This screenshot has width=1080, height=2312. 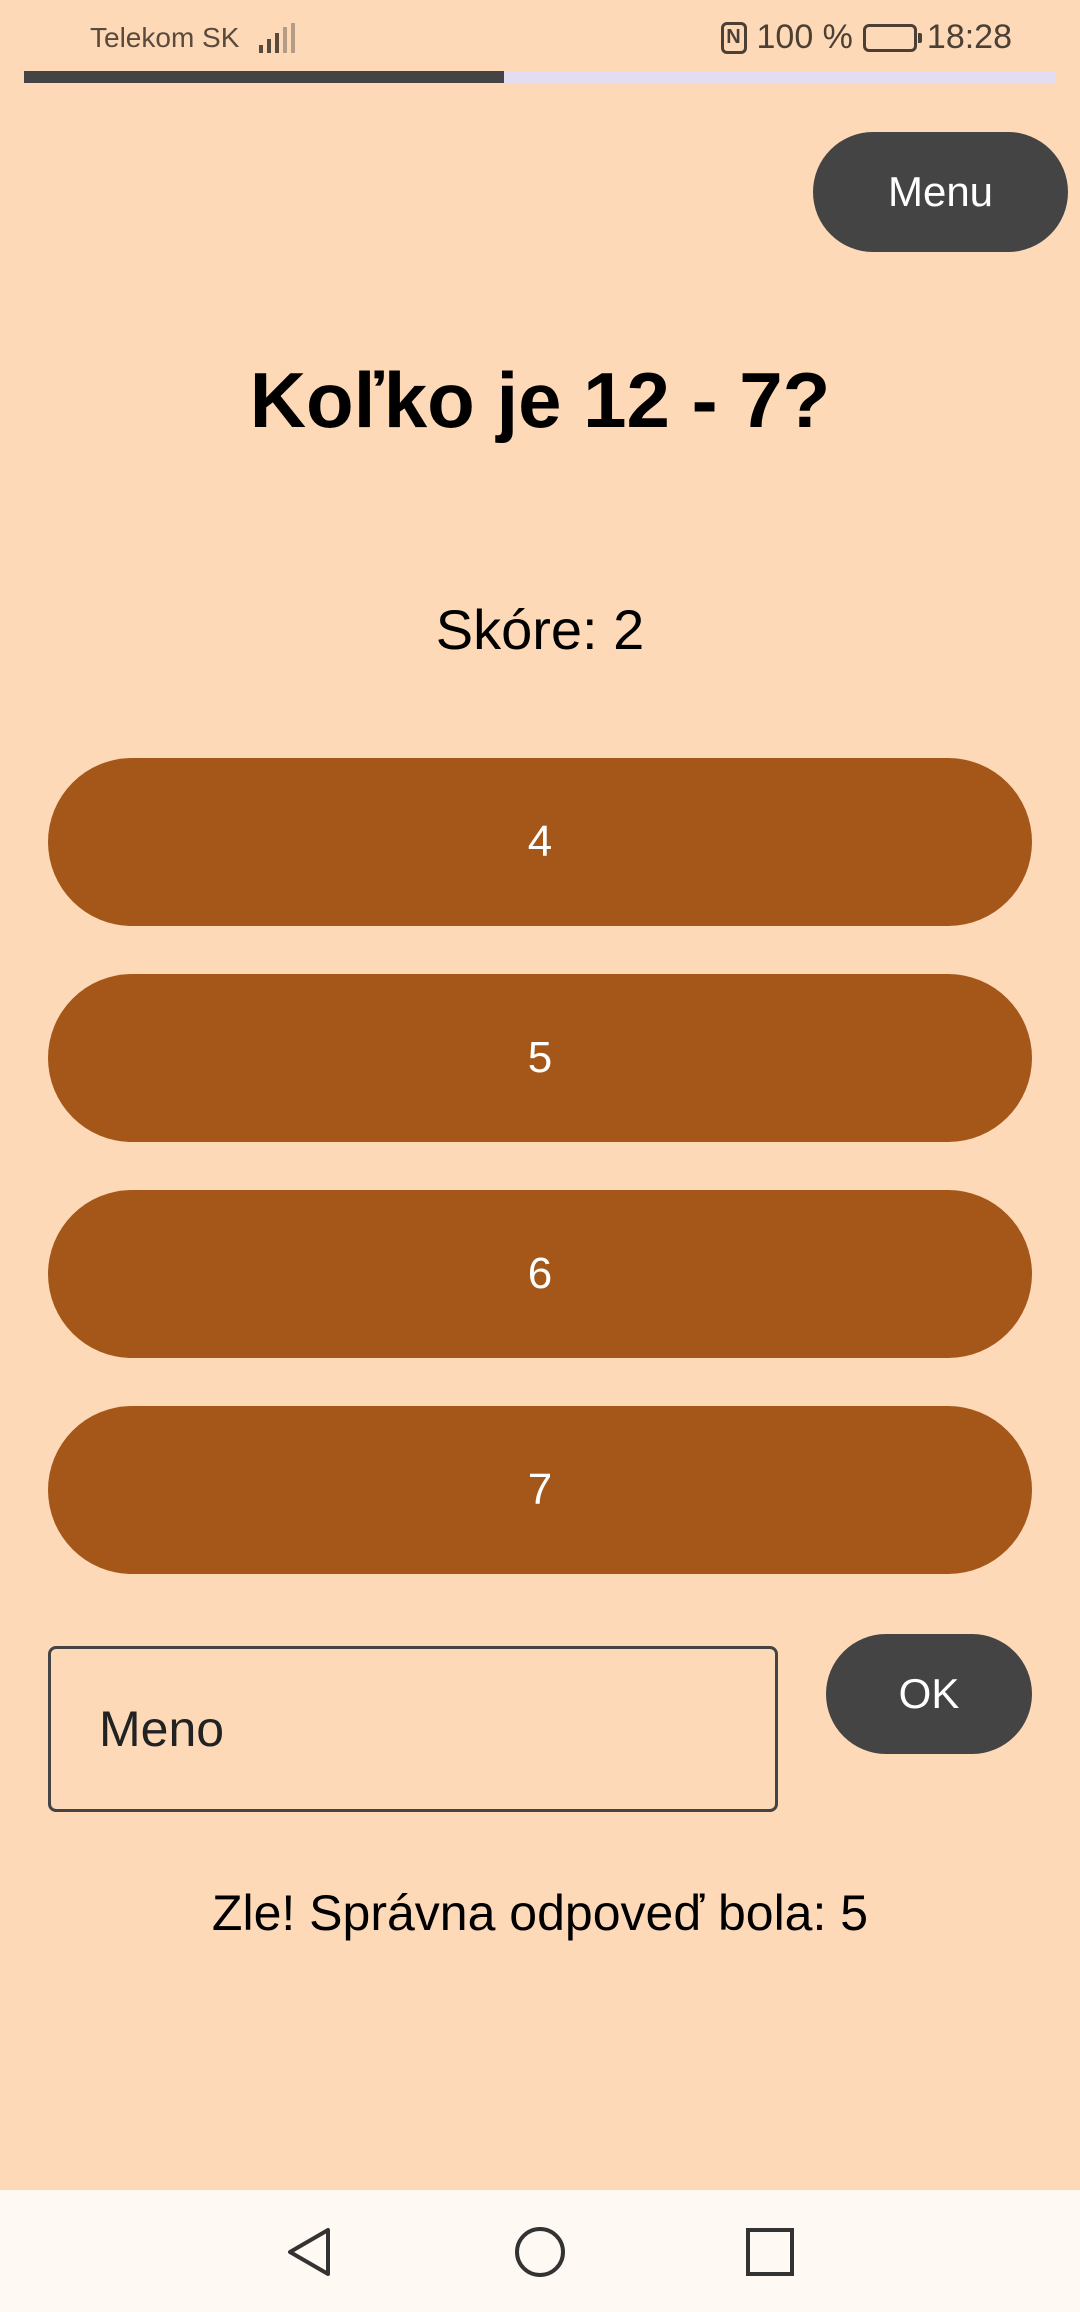 I want to click on score-text: Skóre: 2, so click(x=540, y=629).